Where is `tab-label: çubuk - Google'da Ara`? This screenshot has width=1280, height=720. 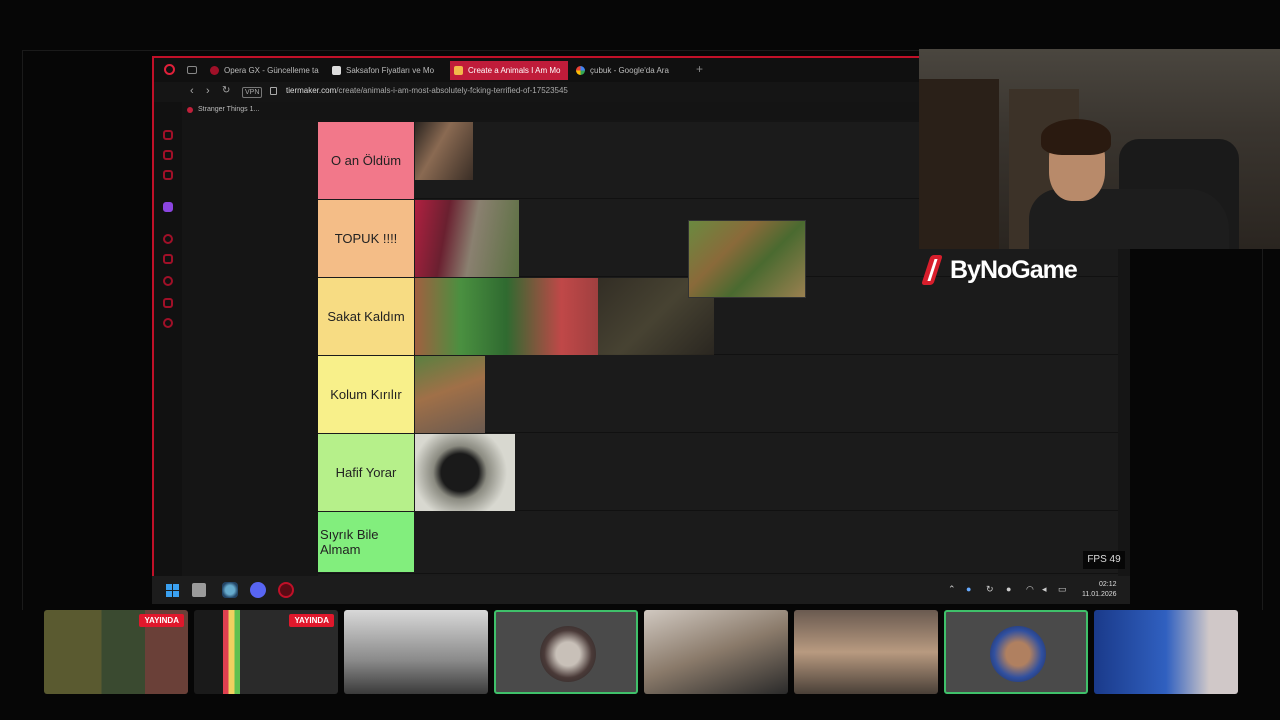 tab-label: çubuk - Google'da Ara is located at coordinates (629, 70).